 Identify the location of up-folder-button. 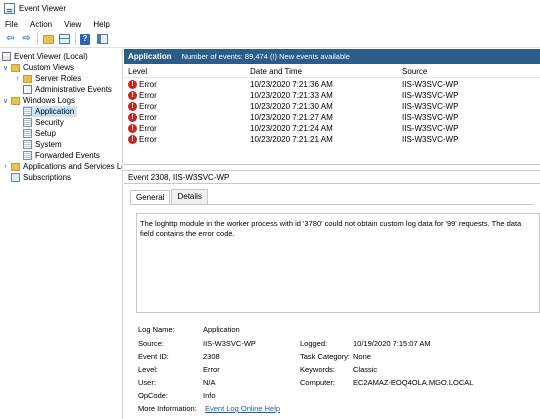
(48, 39).